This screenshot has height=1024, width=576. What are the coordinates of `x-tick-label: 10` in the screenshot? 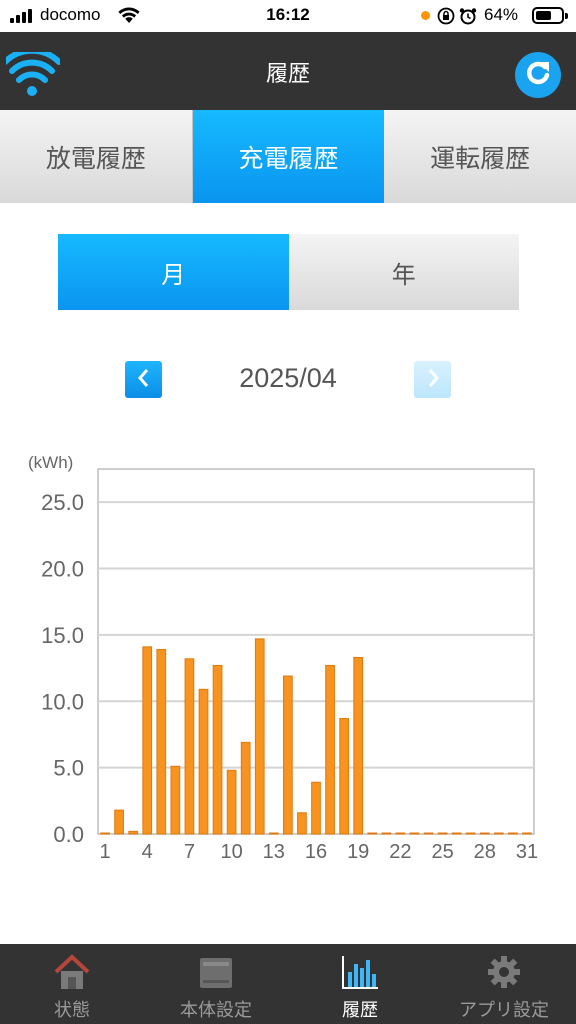 It's located at (231, 852).